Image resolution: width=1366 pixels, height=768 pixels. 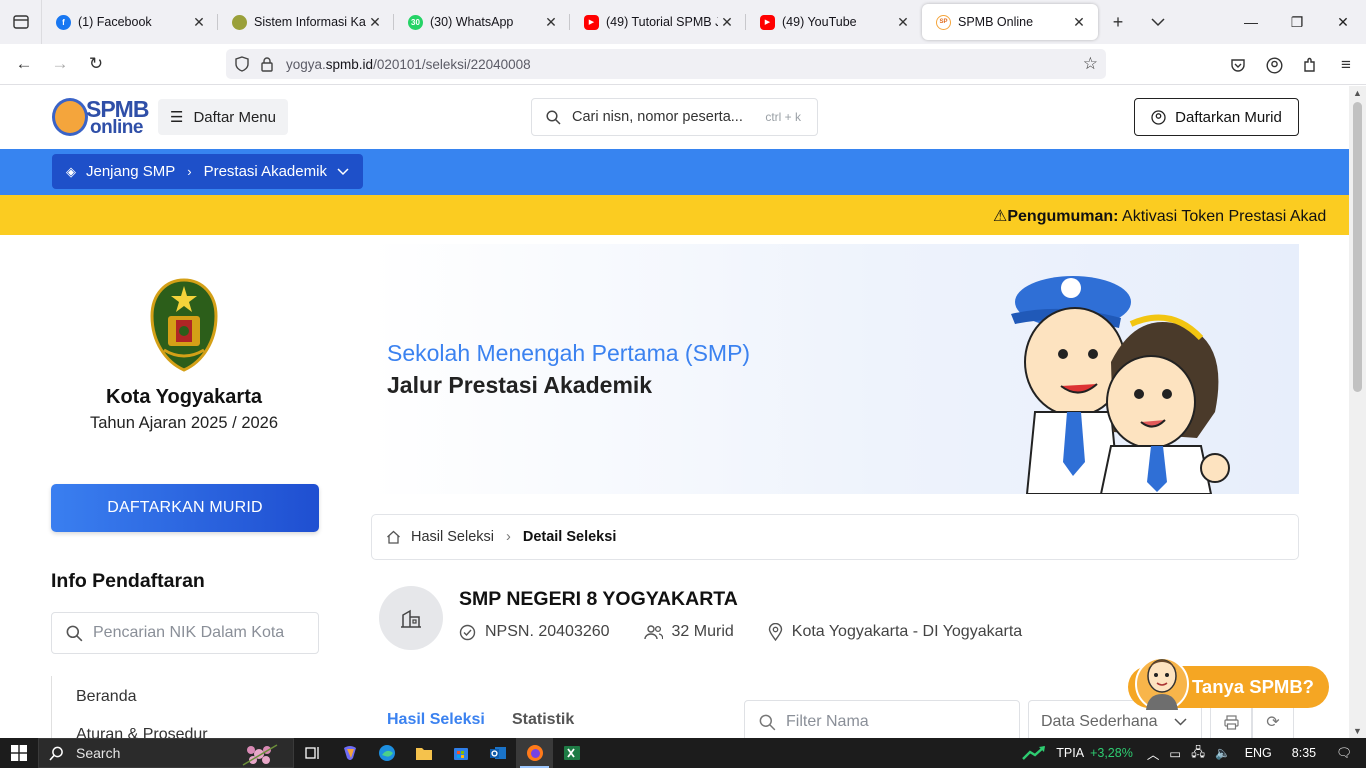 I want to click on windows-logo-icon, so click(x=19, y=753).